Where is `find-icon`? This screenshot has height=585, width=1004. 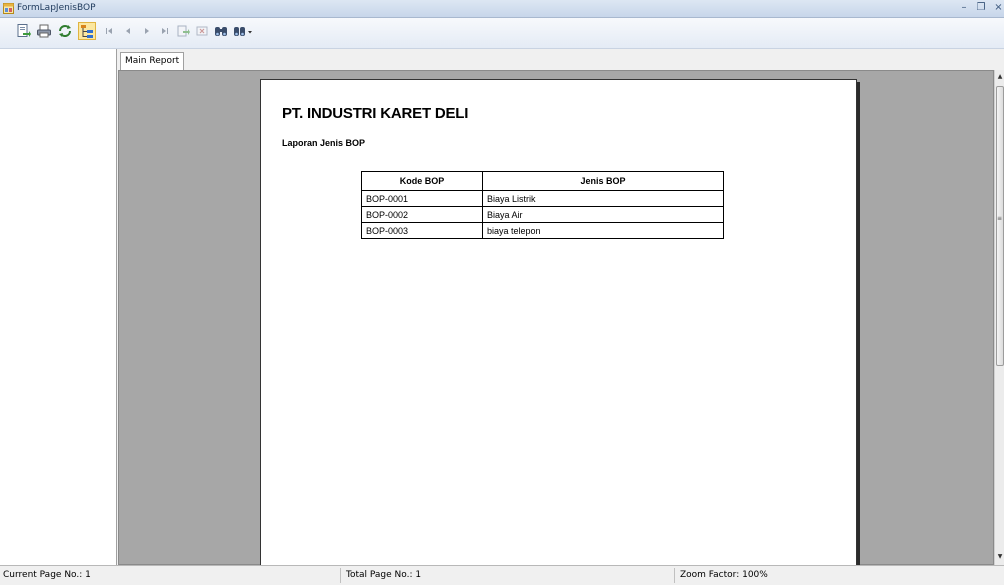
find-icon is located at coordinates (221, 31).